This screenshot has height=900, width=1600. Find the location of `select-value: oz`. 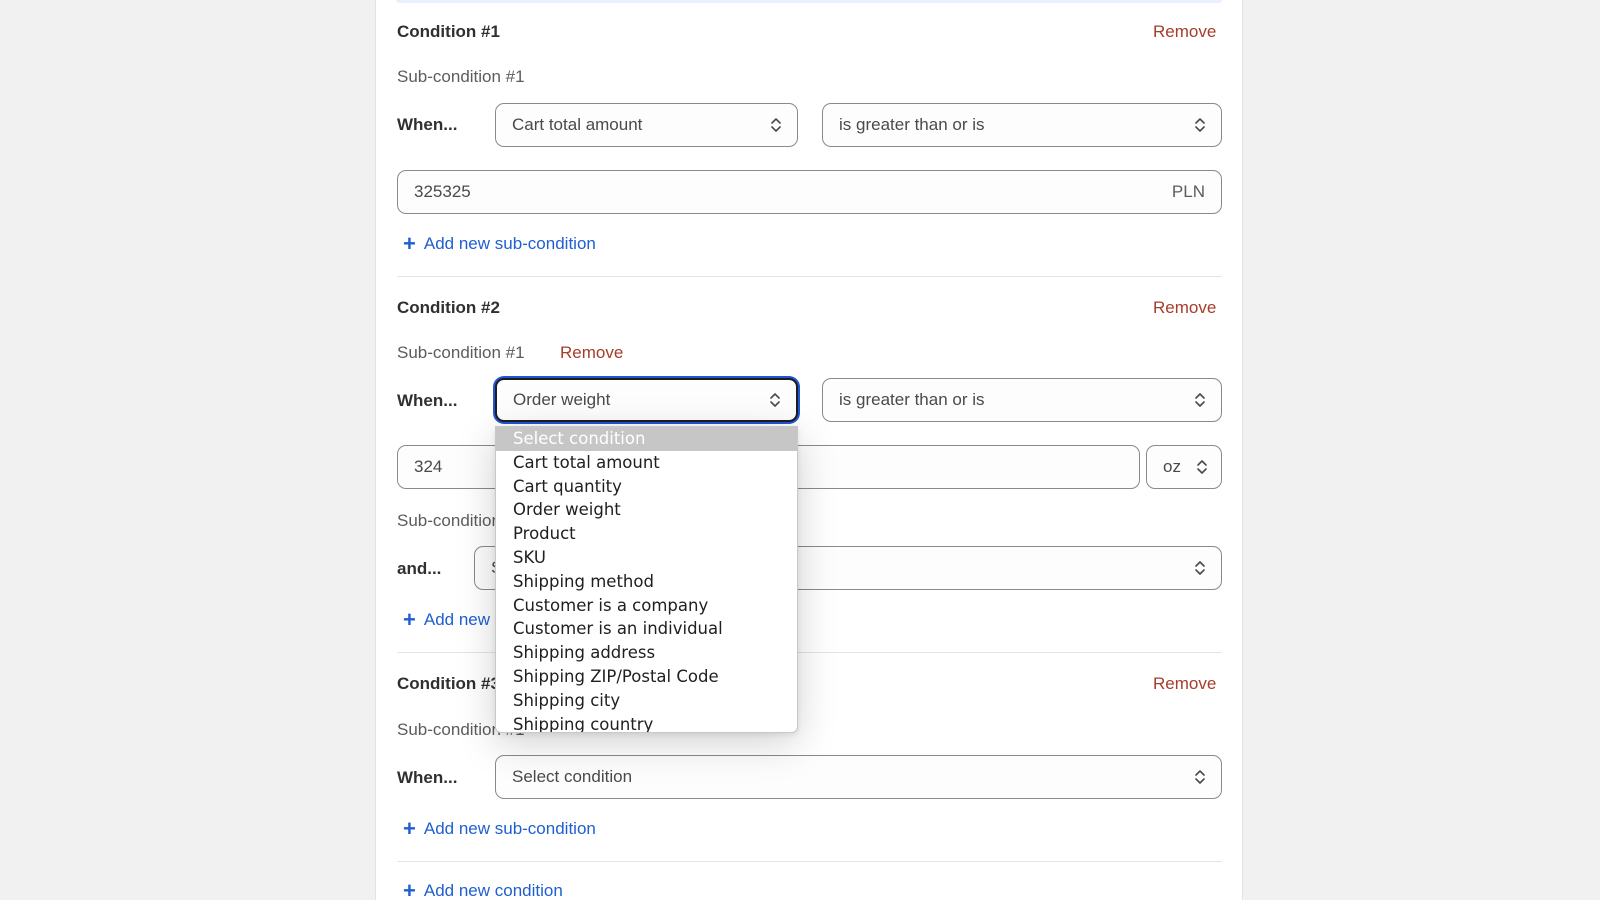

select-value: oz is located at coordinates (1172, 466).